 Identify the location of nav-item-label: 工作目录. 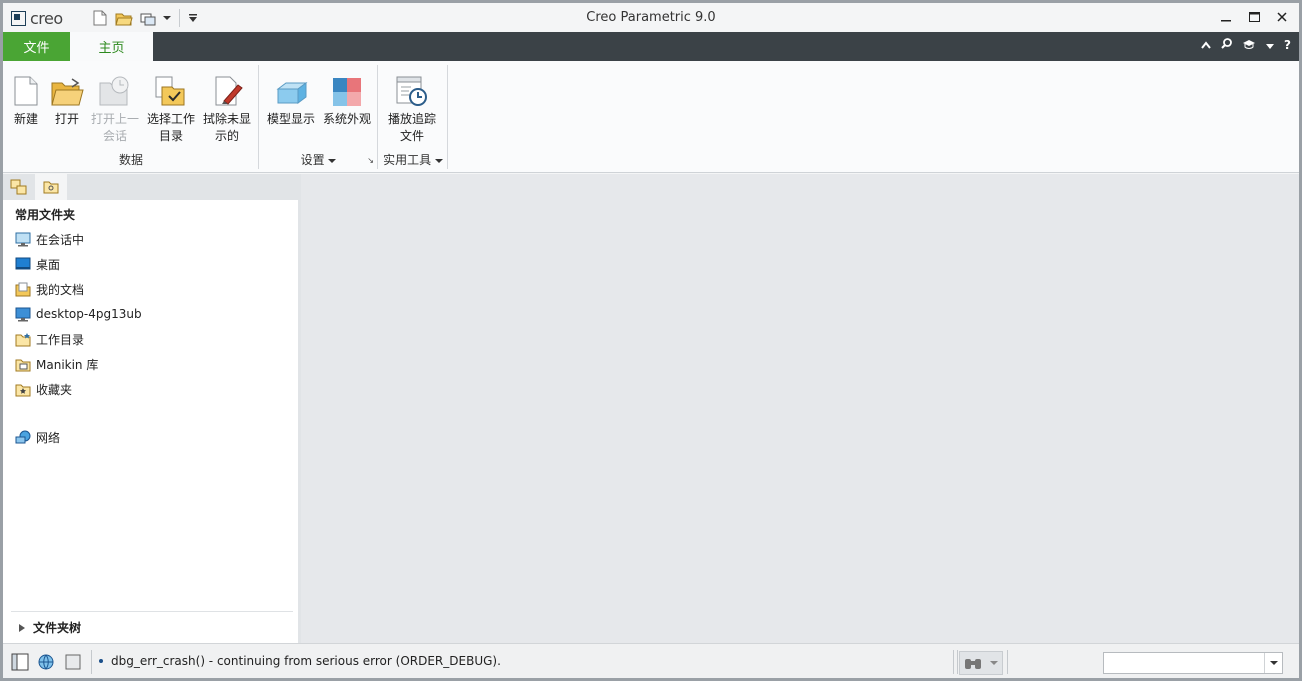
(60, 339).